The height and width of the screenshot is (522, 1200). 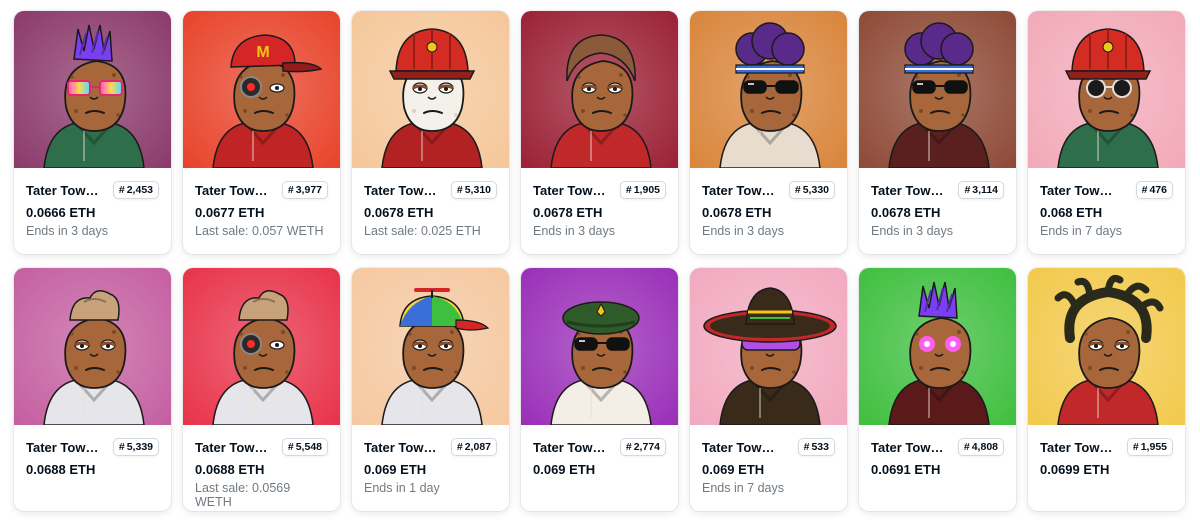 I want to click on nft-subtext: Last sale: 0.025 ETH, so click(x=422, y=231).